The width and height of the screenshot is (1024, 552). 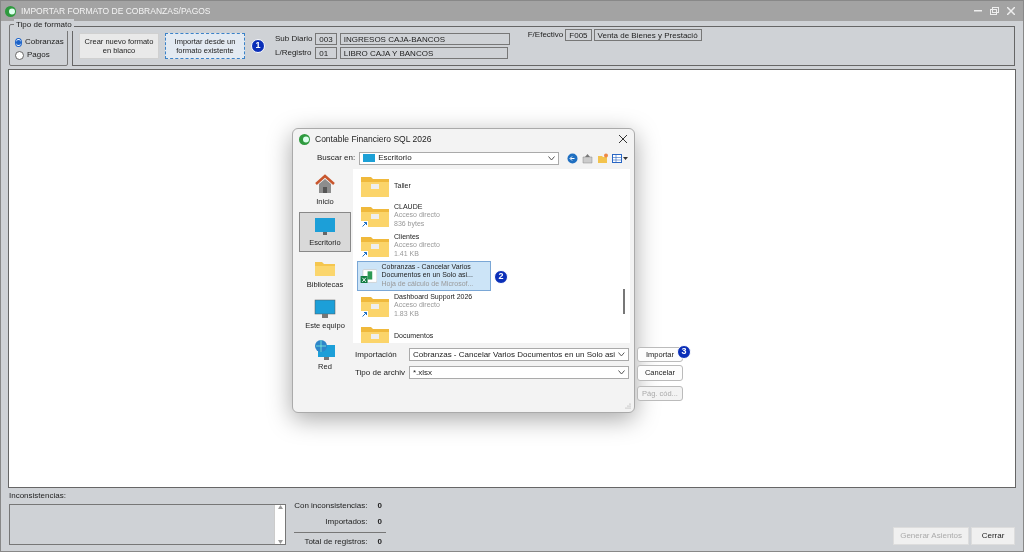 What do you see at coordinates (459, 158) in the screenshot?
I see `look-in-dropdown: Escritorio` at bounding box center [459, 158].